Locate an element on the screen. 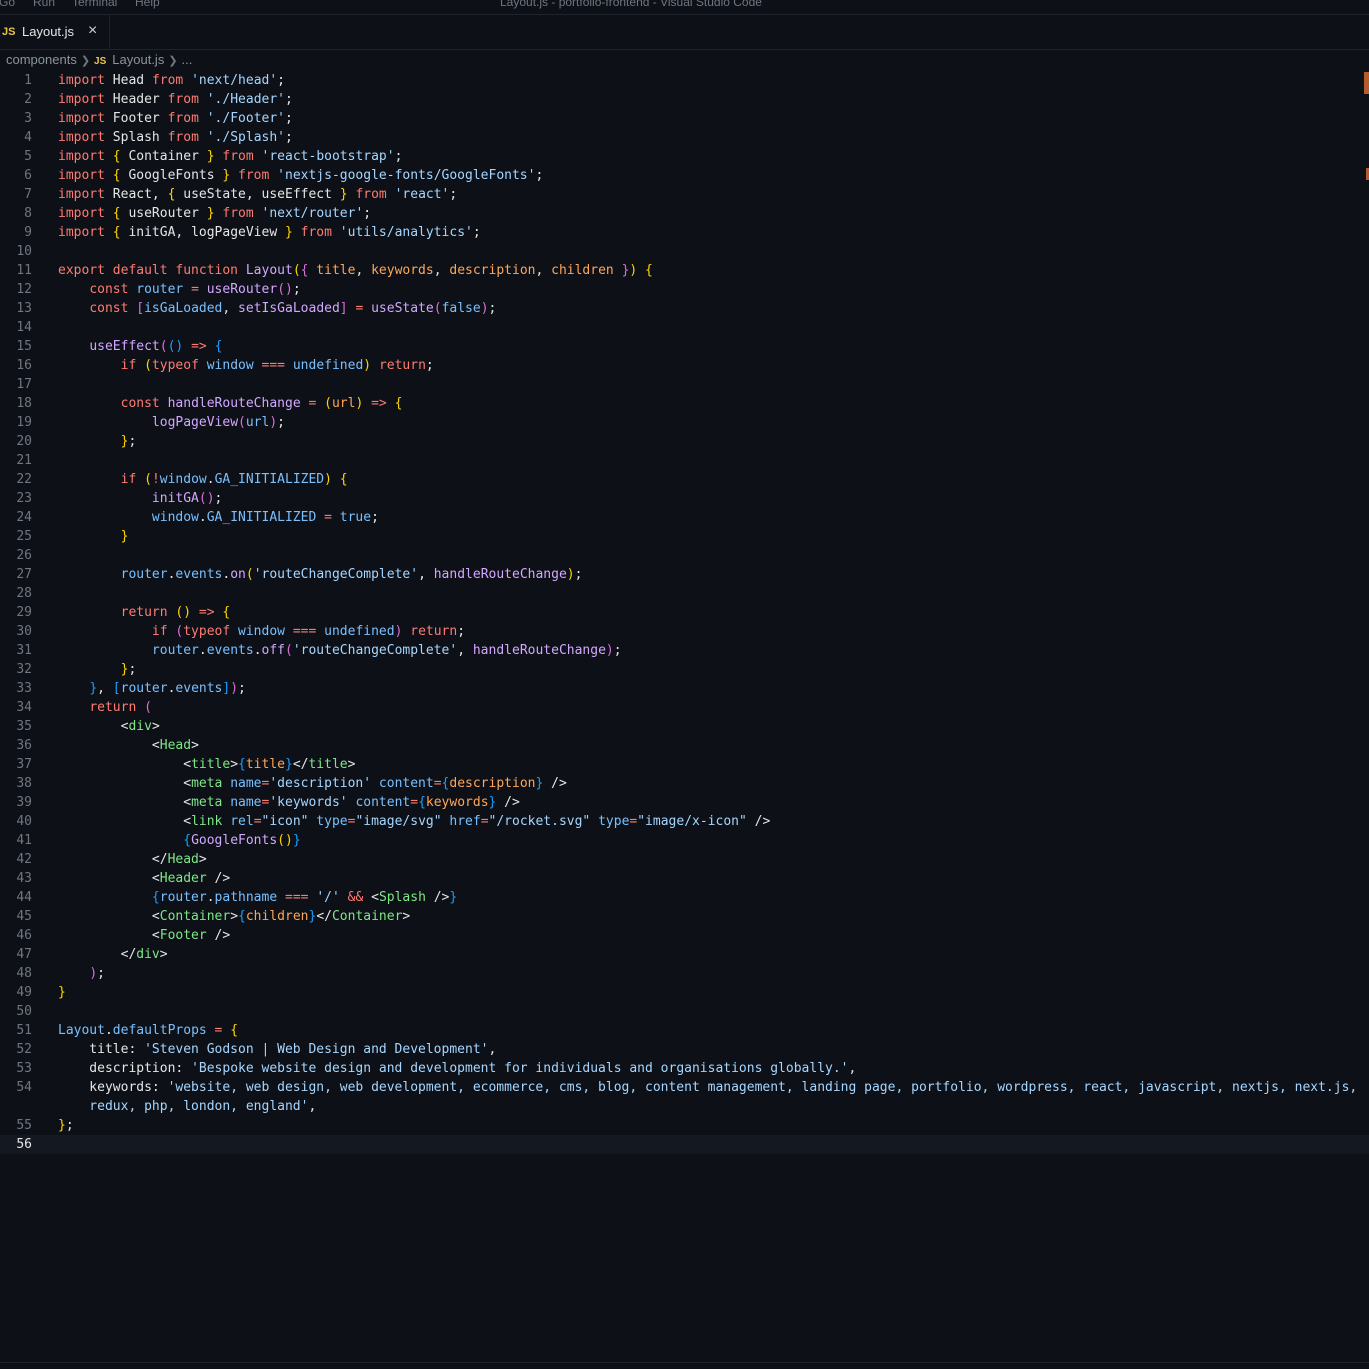 The image size is (1369, 1369). code-line: 41 {GoogleFonts()} is located at coordinates (684, 840).